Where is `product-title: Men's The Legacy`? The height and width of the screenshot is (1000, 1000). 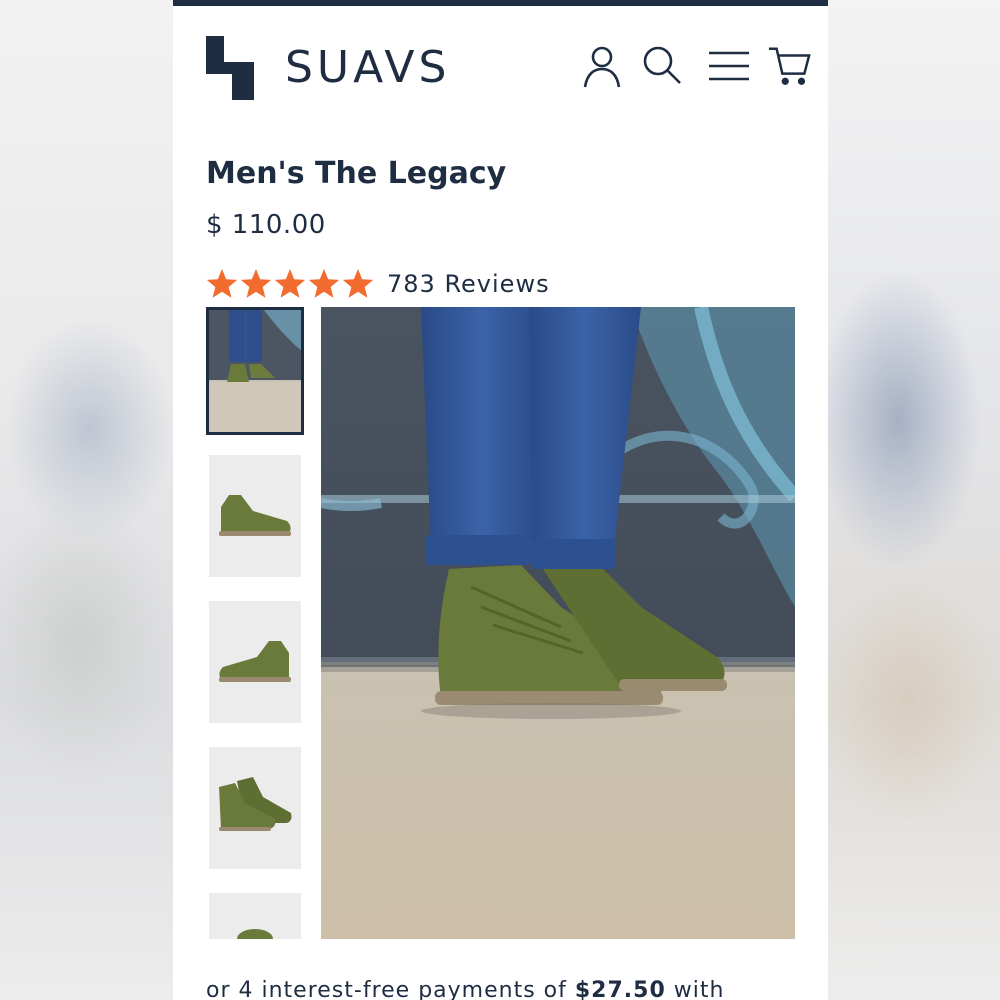
product-title: Men's The Legacy is located at coordinates (356, 173).